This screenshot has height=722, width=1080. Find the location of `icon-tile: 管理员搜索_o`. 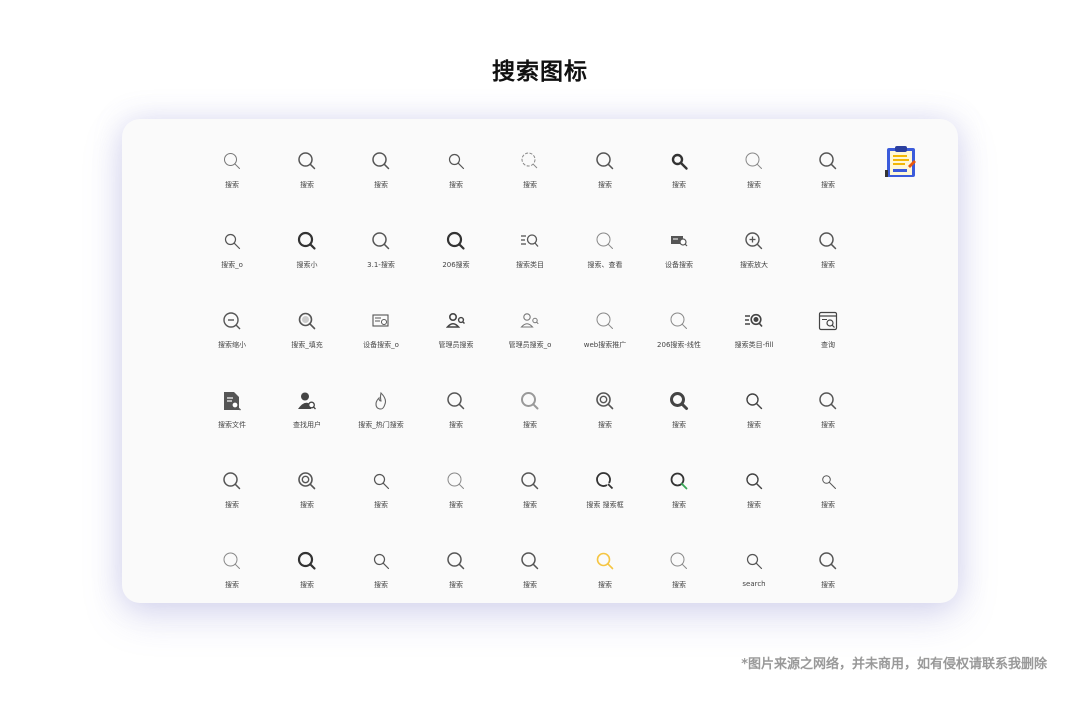

icon-tile: 管理员搜索_o is located at coordinates (530, 325).